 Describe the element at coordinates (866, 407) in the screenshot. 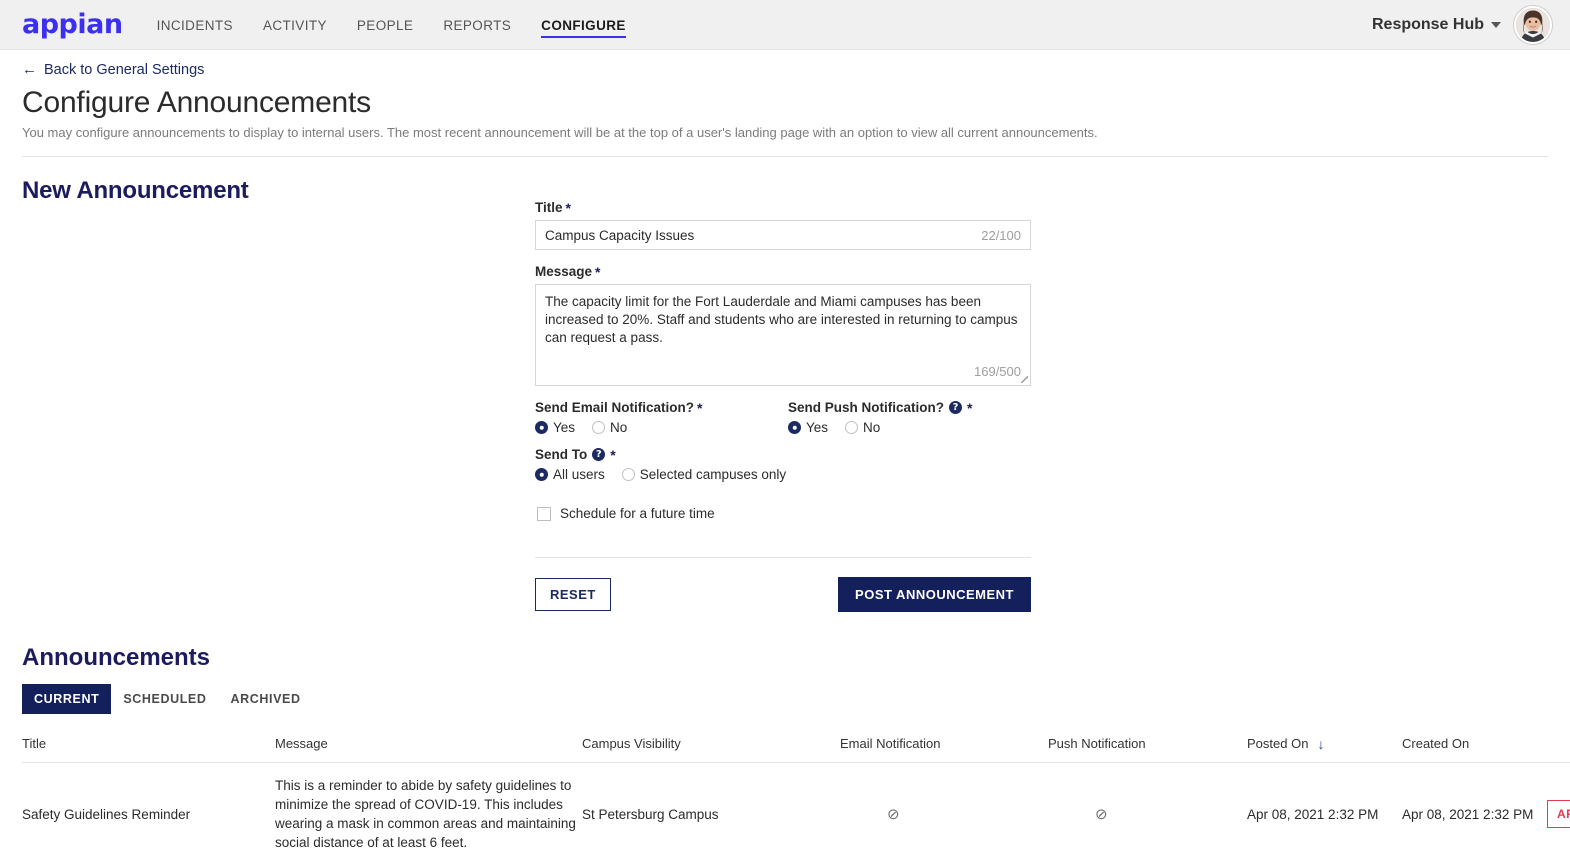

I see `push-notification-label-text: Send Push Notification?` at that location.